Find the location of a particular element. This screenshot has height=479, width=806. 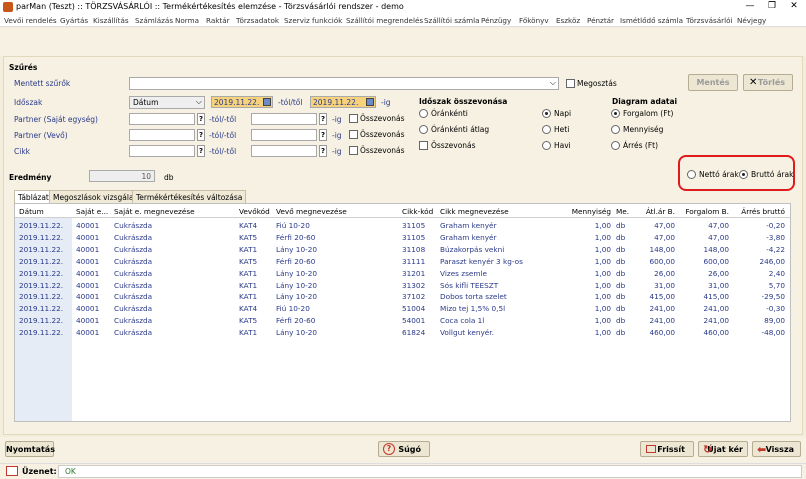

partner-own-to-lookup: ? is located at coordinates (323, 119).